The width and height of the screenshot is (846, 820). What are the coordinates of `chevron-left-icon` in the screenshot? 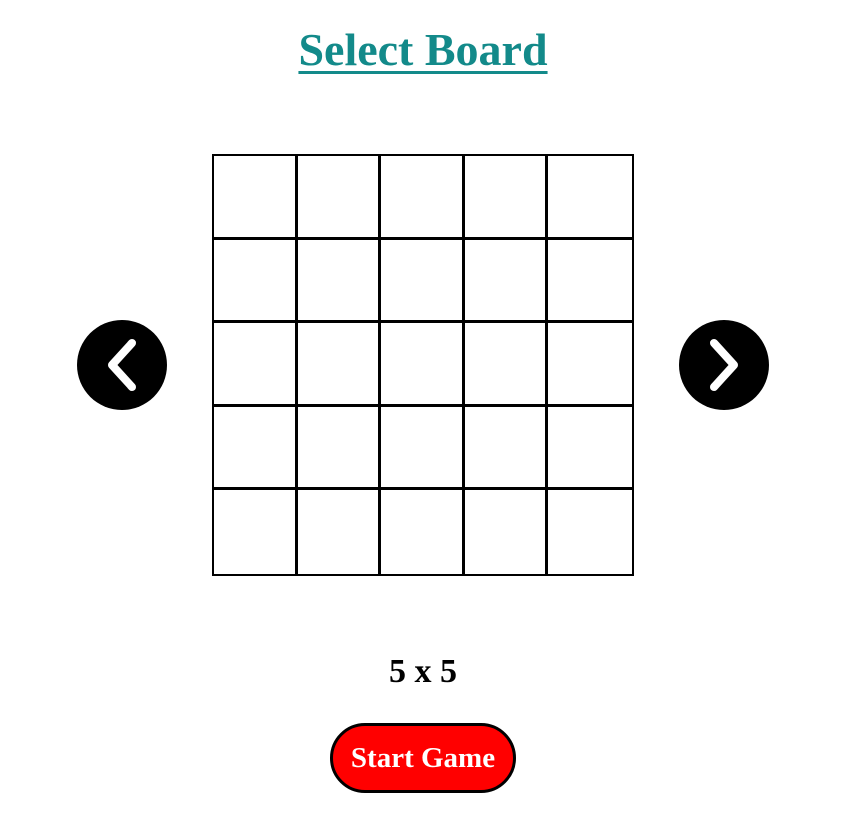 It's located at (122, 365).